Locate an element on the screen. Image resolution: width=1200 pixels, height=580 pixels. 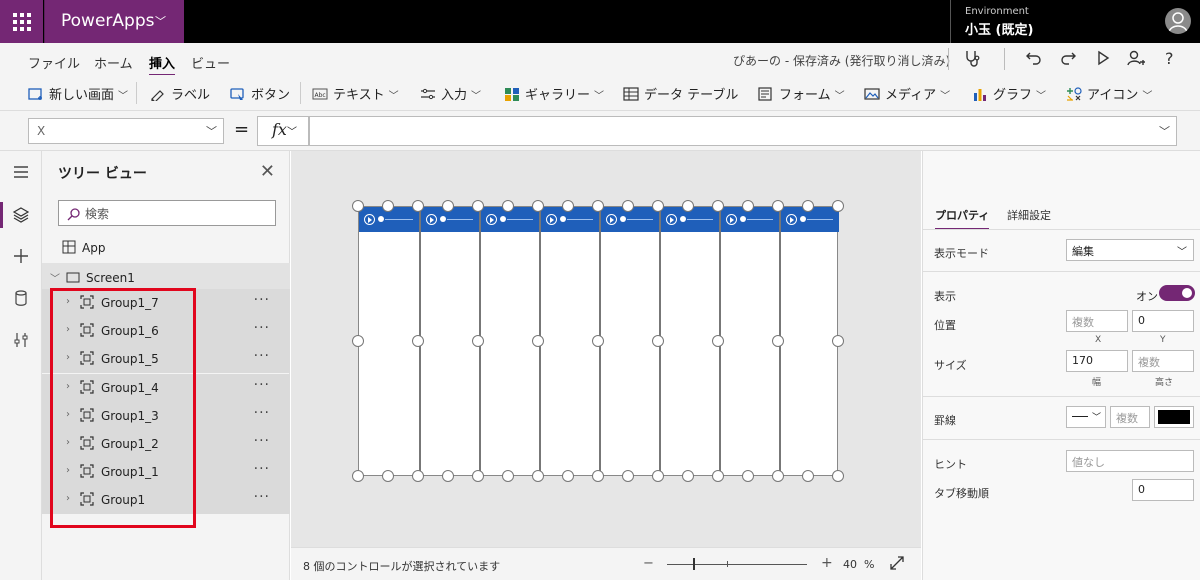
formula-input: ﹀ is located at coordinates (743, 131).